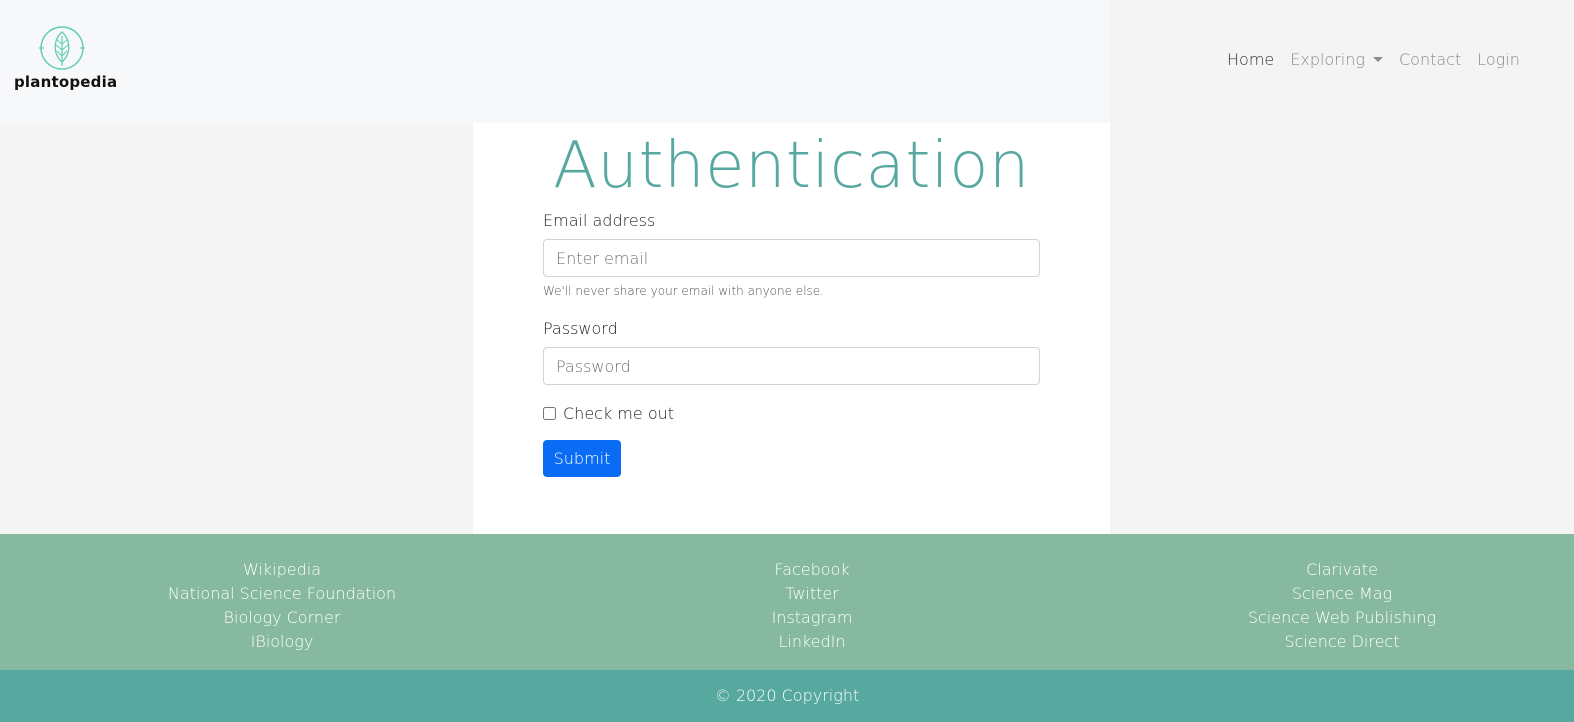  I want to click on footer-link-twitter: Twitter, so click(812, 594).